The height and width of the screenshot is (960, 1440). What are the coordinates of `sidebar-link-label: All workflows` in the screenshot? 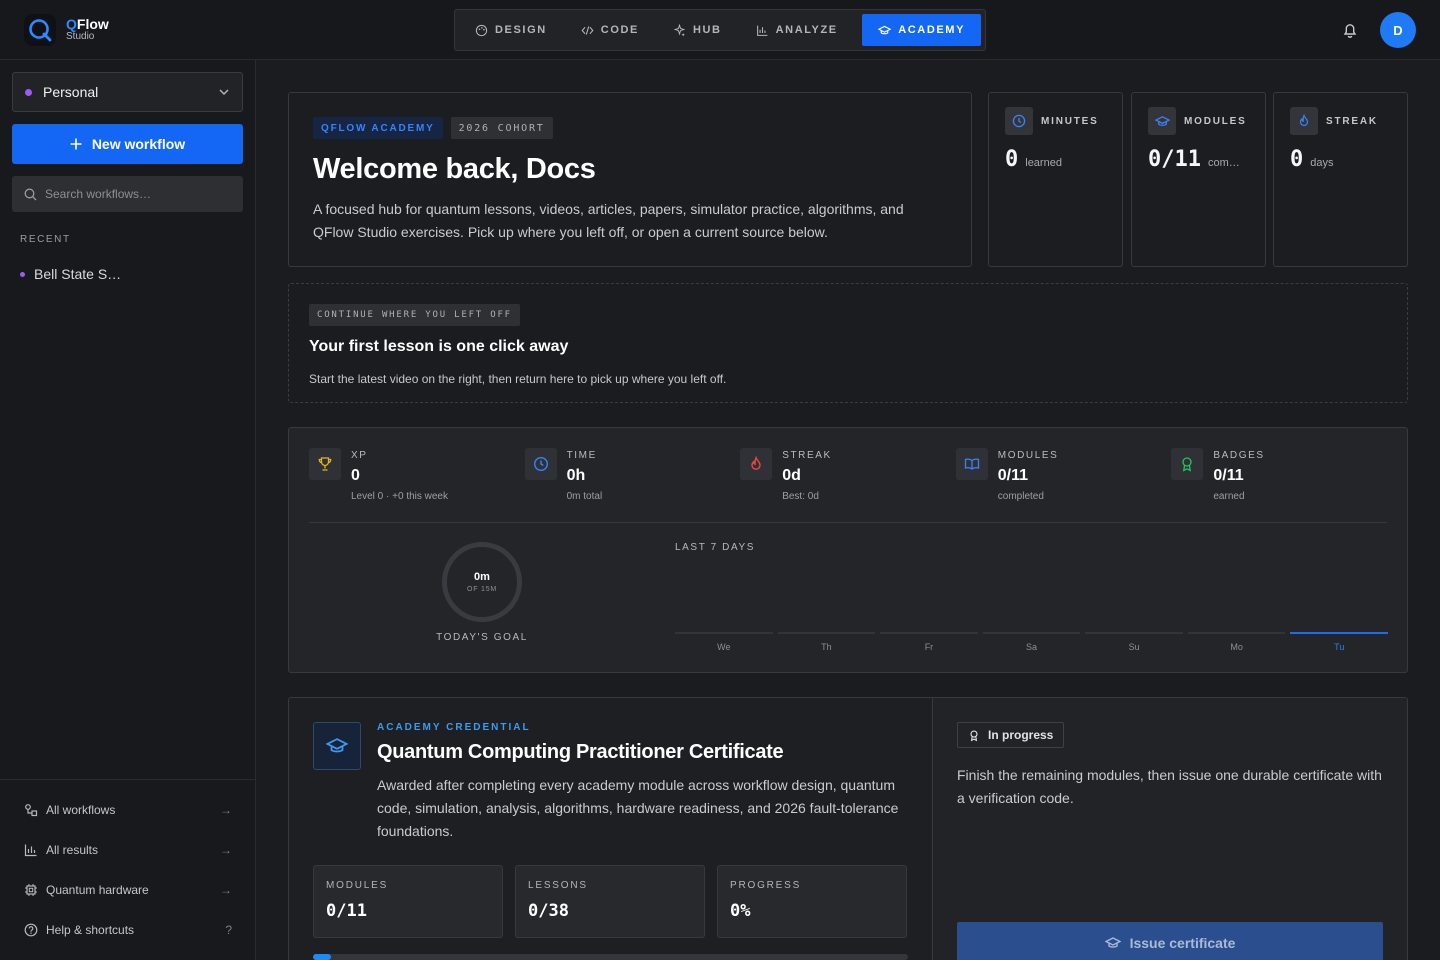 It's located at (81, 810).